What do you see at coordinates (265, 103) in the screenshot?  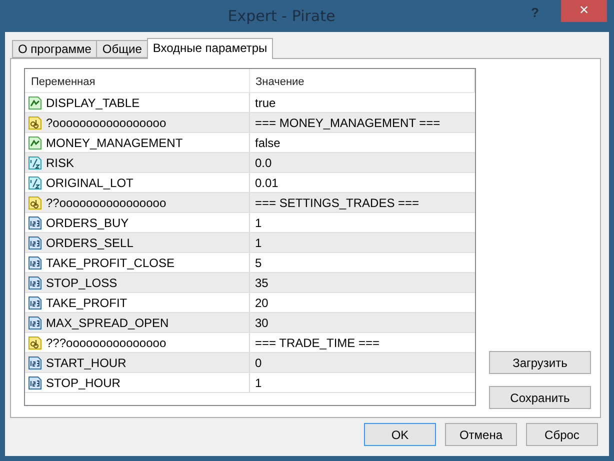 I see `parameter-value: true` at bounding box center [265, 103].